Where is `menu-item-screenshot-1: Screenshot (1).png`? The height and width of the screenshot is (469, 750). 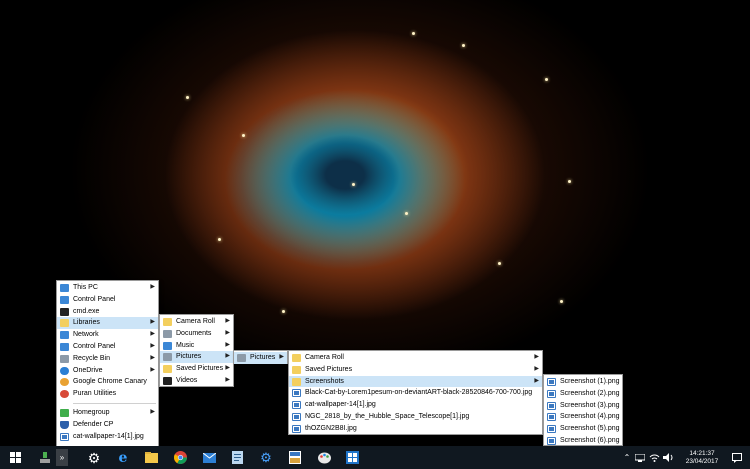 menu-item-screenshot-1: Screenshot (1).png is located at coordinates (583, 382).